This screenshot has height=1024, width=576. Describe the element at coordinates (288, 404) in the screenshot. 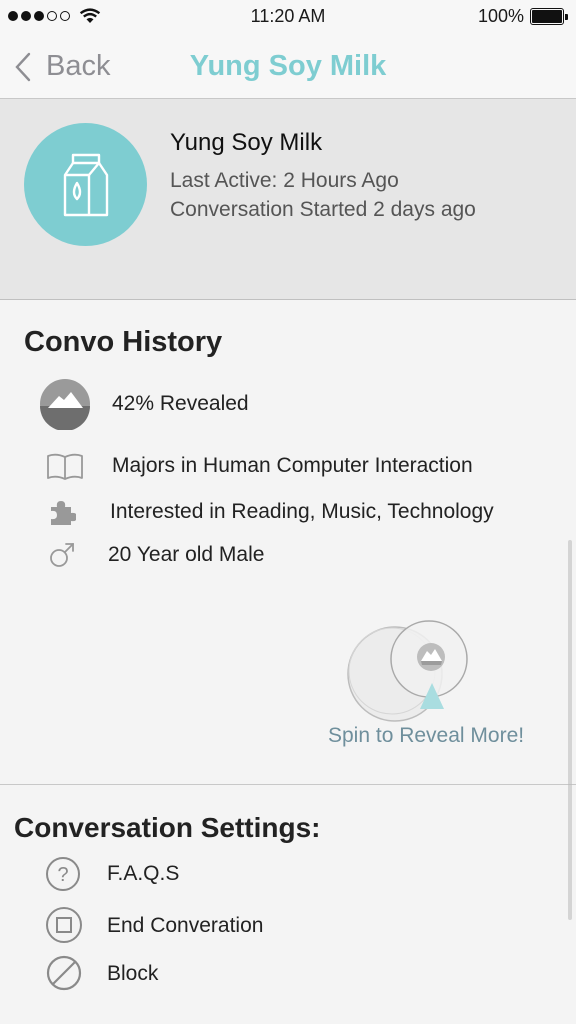

I see `list-item-revealed: 42% Revealed` at that location.